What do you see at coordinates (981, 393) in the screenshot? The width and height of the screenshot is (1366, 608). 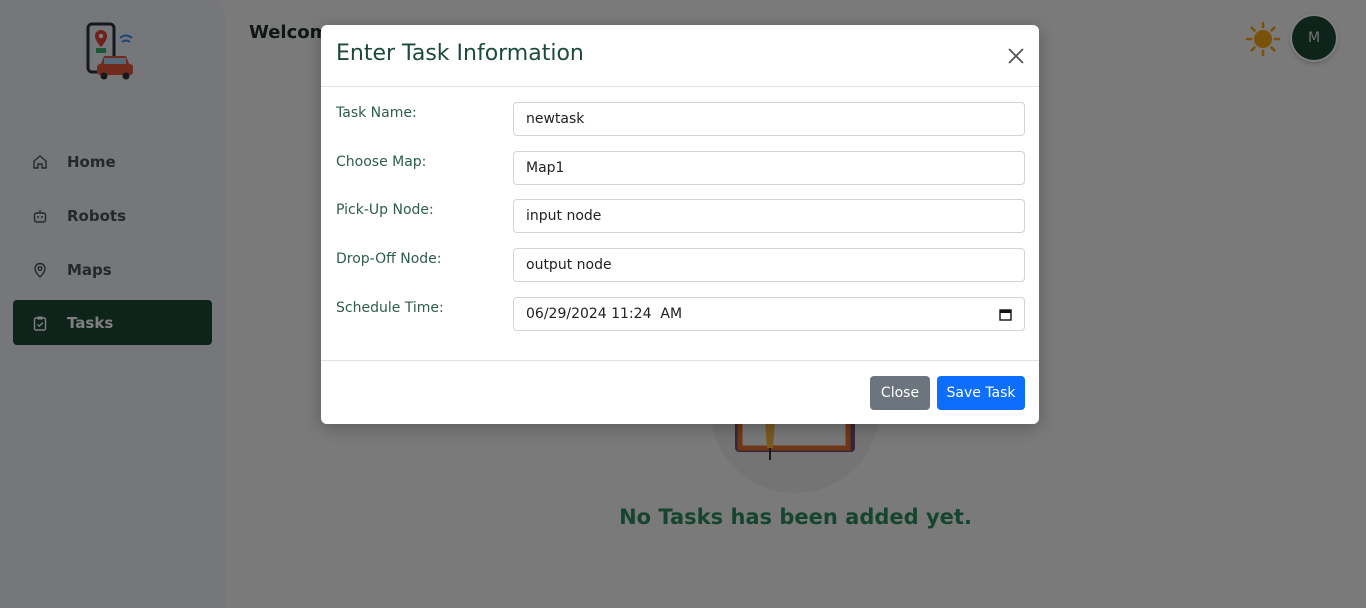 I see `save-task-button: Save Task` at bounding box center [981, 393].